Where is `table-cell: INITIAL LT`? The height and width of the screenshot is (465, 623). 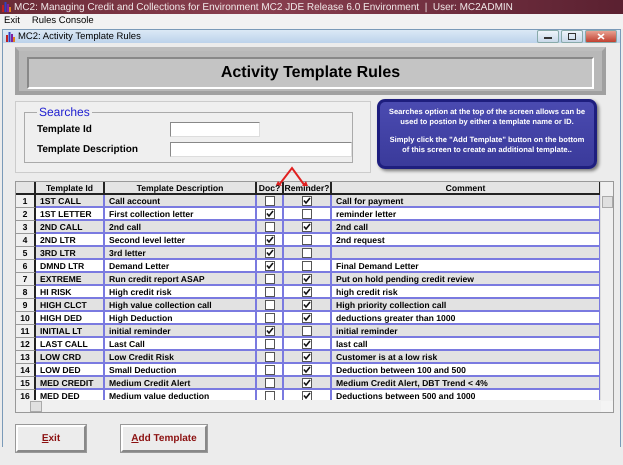
table-cell: INITIAL LT is located at coordinates (70, 331).